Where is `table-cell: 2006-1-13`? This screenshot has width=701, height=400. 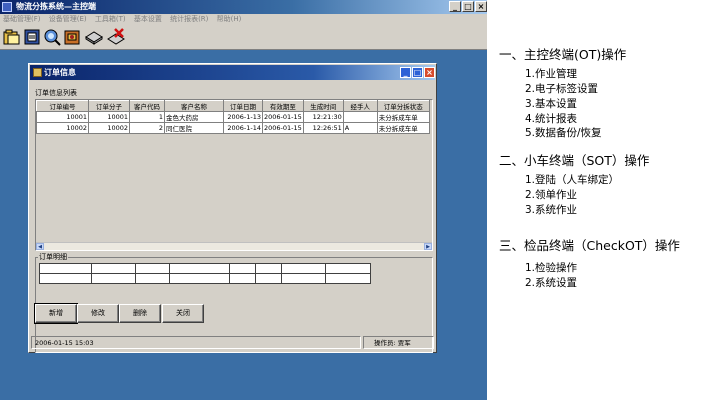 table-cell: 2006-1-13 is located at coordinates (243, 117).